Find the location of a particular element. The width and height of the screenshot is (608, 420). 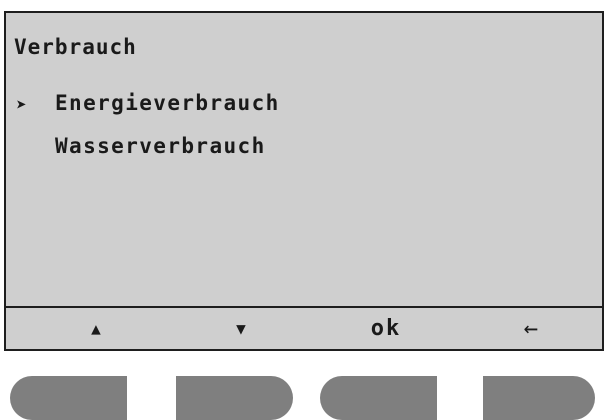

softkey-ok-label: ok is located at coordinates (386, 328).